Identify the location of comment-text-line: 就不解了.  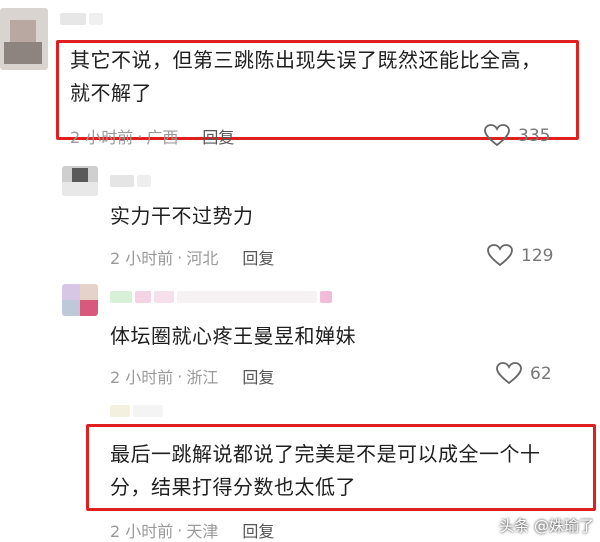
(111, 93).